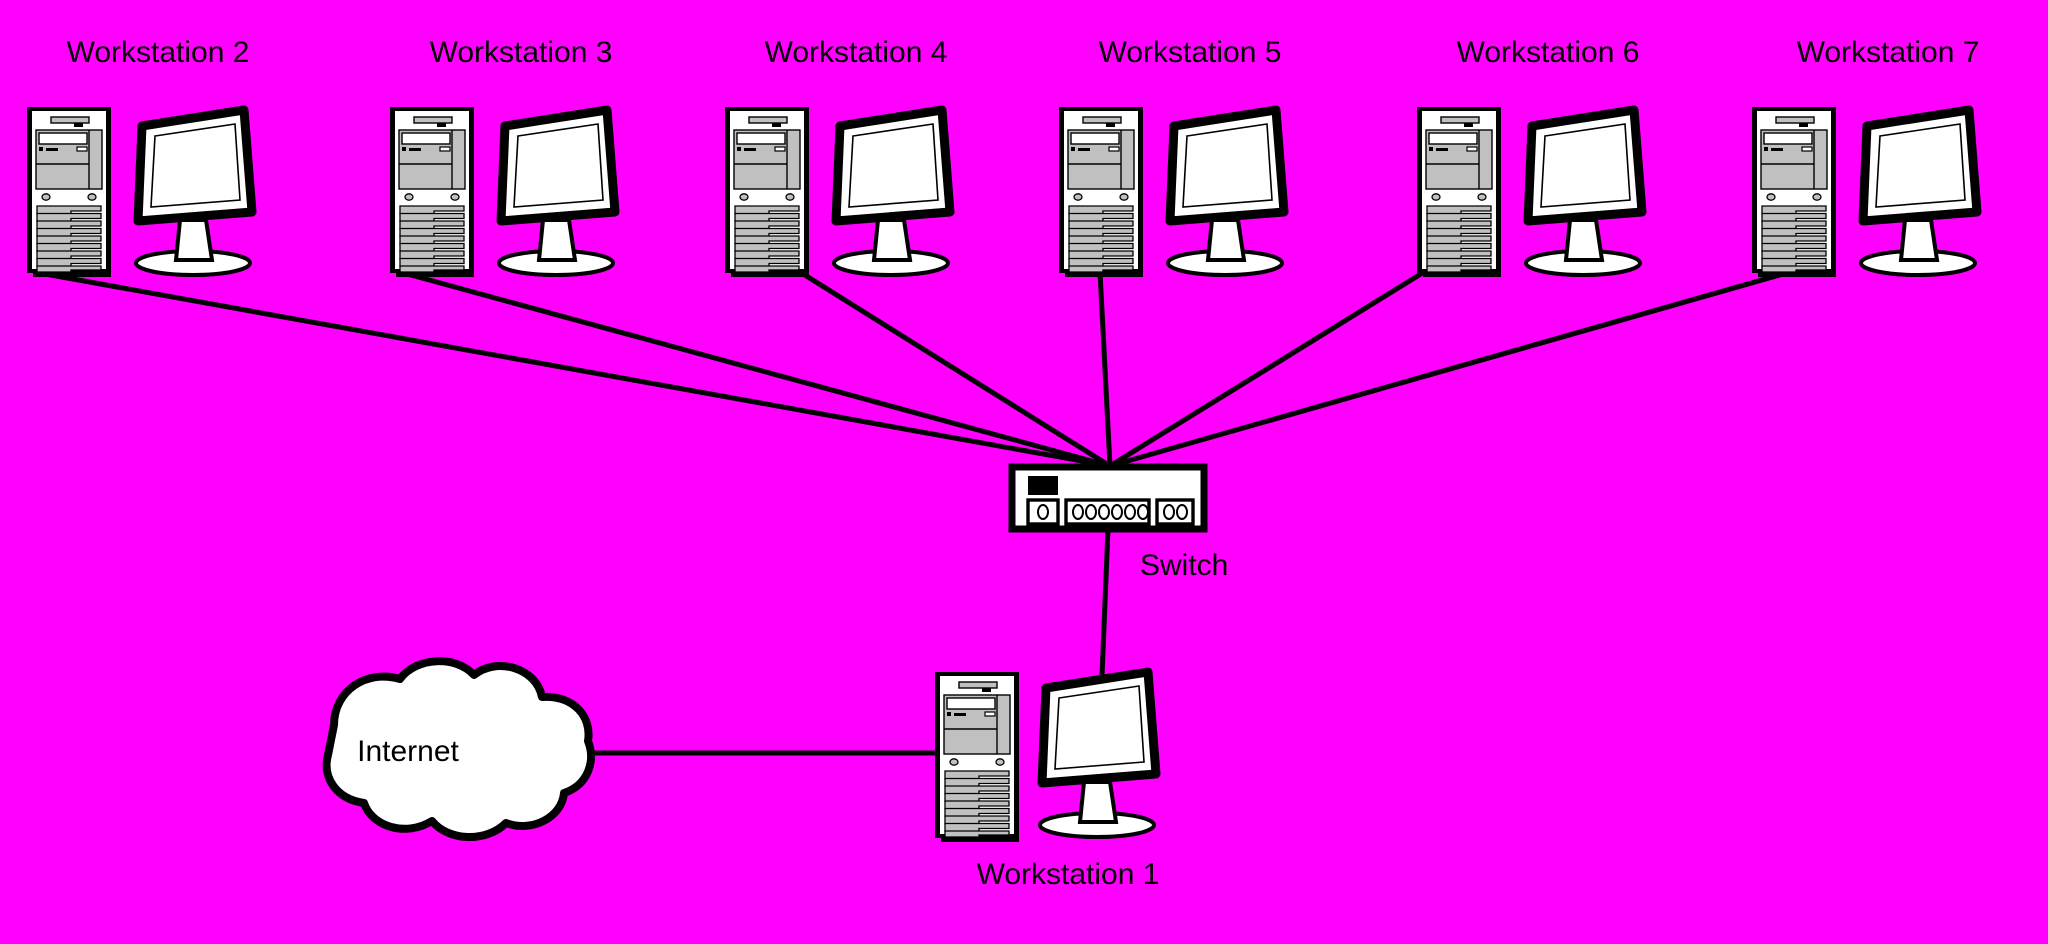 The image size is (2048, 944). Describe the element at coordinates (1105, 369) in the screenshot. I see `link-ws5-switch` at that location.